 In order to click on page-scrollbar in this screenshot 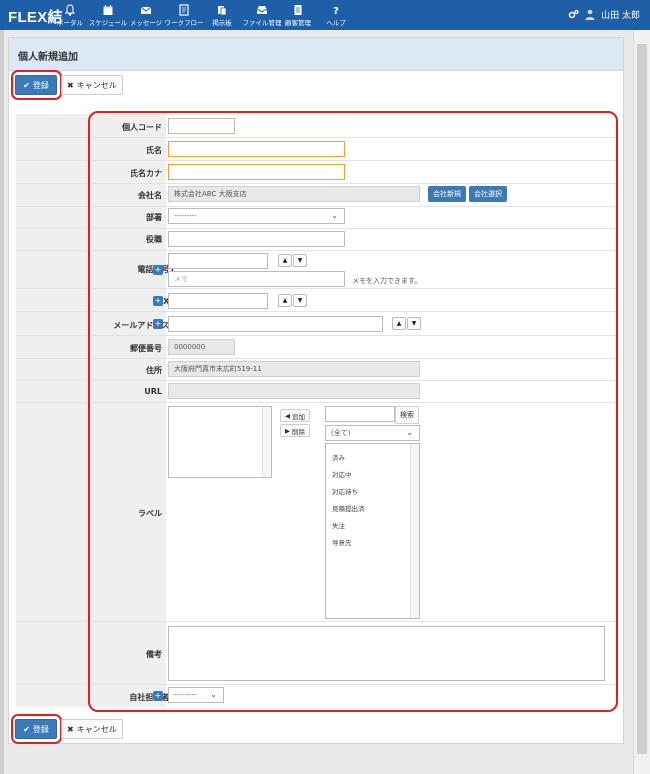, I will do `click(641, 402)`.